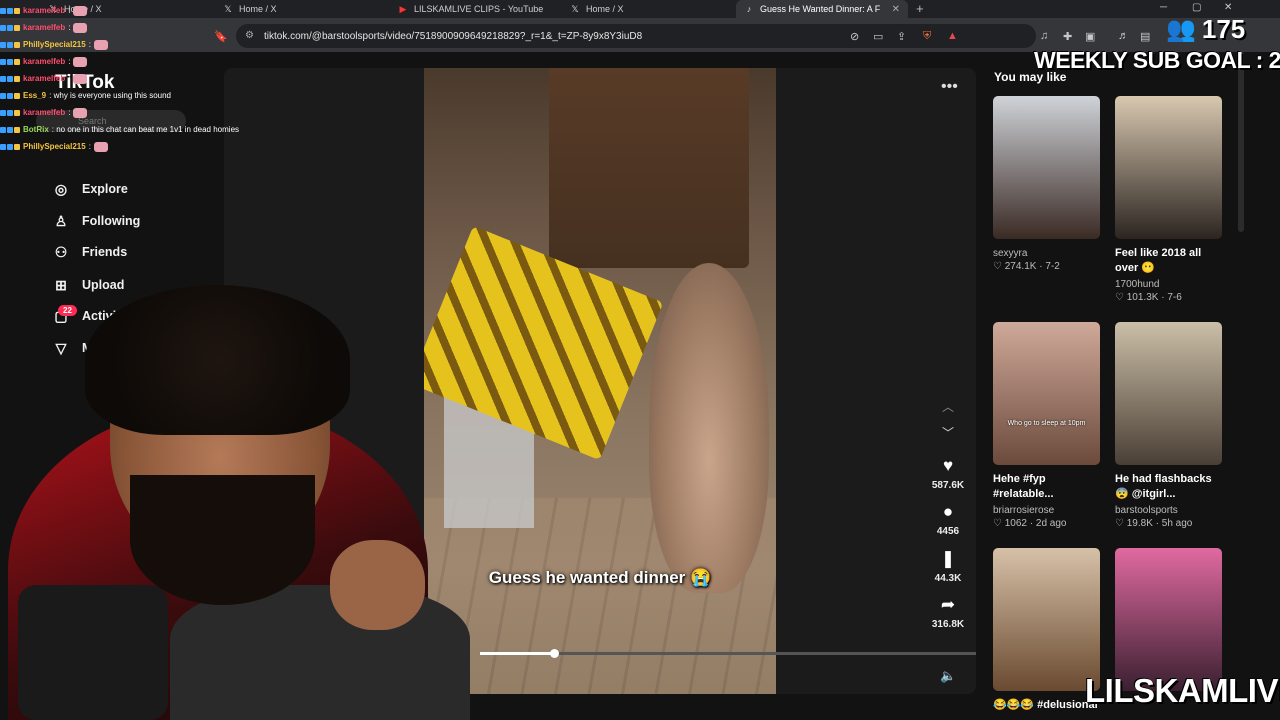 The width and height of the screenshot is (1280, 720). What do you see at coordinates (1045, 705) in the screenshot?
I see `rec-title: 😂😂😂 #delusional` at bounding box center [1045, 705].